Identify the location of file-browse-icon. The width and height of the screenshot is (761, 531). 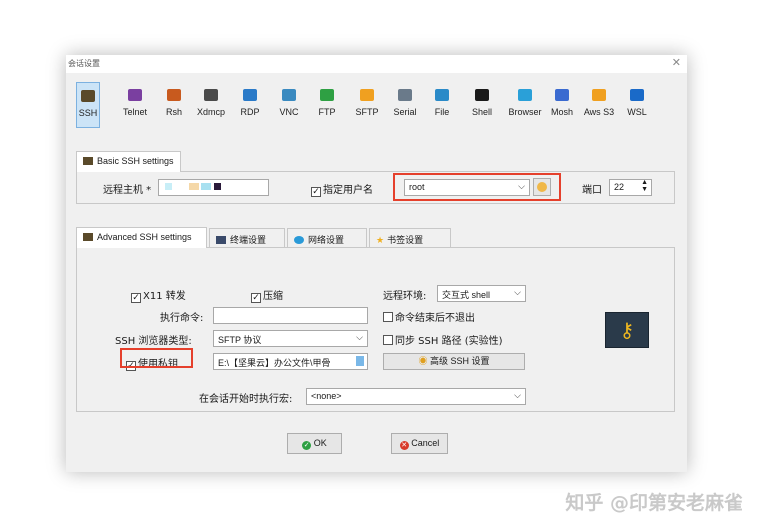
(360, 361).